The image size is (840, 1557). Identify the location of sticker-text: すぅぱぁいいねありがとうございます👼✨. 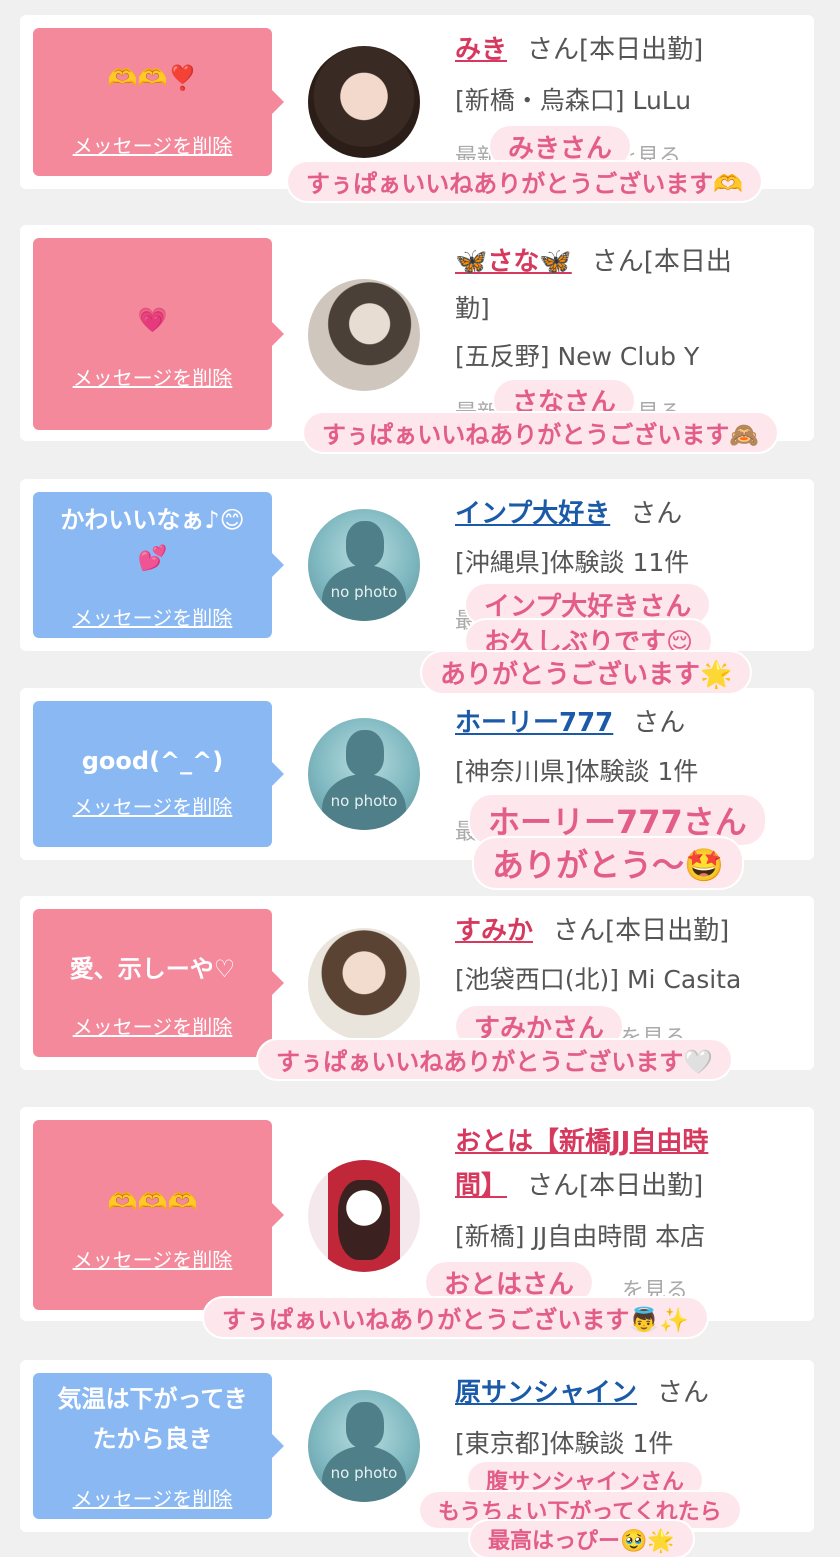
(456, 1317).